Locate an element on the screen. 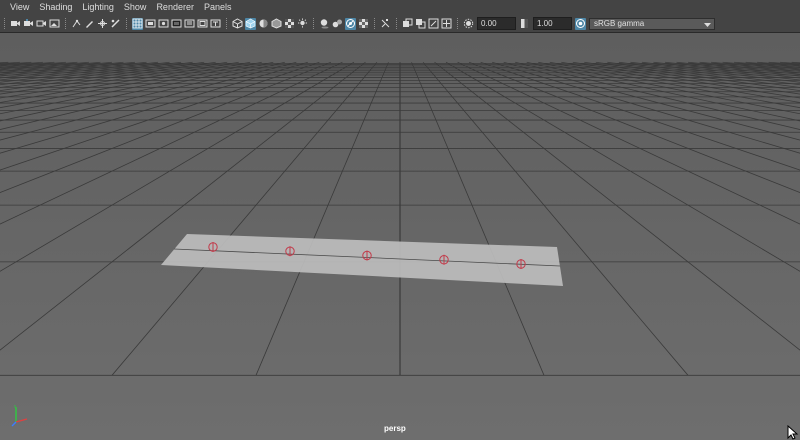 Image resolution: width=800 pixels, height=440 pixels. backface-culling-icon is located at coordinates (363, 24).